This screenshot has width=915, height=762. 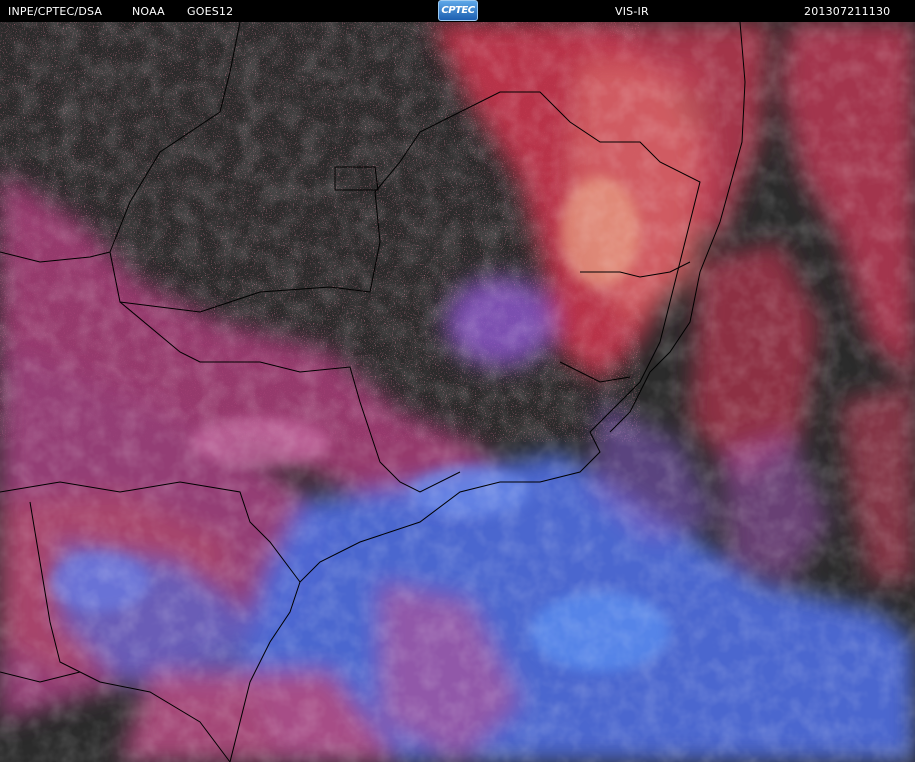 I want to click on timestamp-label: 201307211130, so click(x=847, y=11).